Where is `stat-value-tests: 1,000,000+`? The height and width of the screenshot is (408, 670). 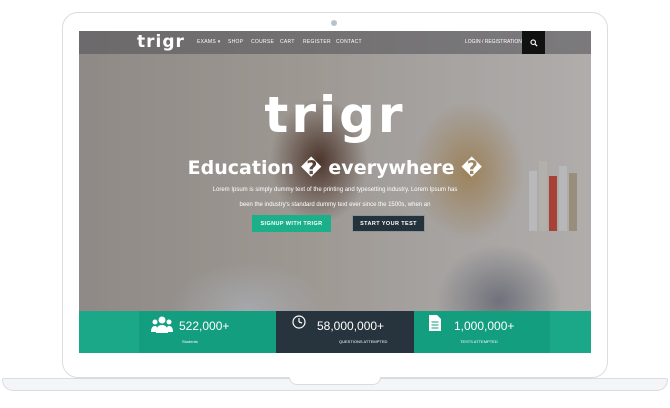
stat-value-tests: 1,000,000+ is located at coordinates (484, 326).